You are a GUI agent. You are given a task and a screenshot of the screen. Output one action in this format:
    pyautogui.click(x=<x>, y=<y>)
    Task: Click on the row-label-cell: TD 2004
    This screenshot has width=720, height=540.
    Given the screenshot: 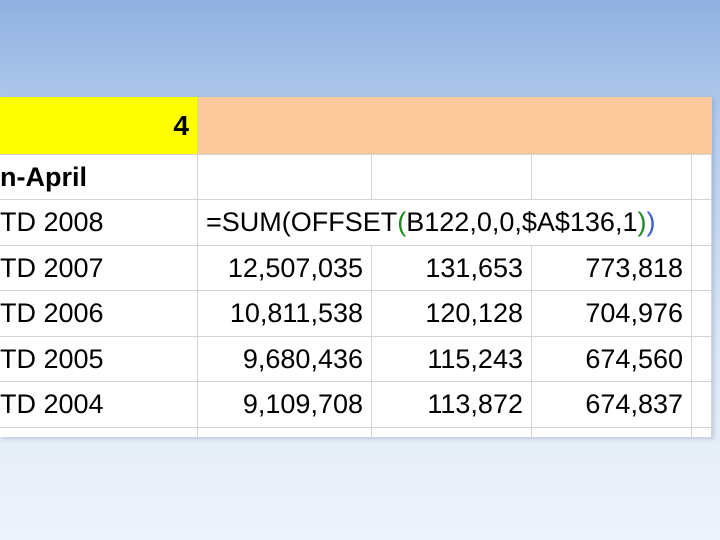 What is the action you would take?
    pyautogui.click(x=99, y=405)
    